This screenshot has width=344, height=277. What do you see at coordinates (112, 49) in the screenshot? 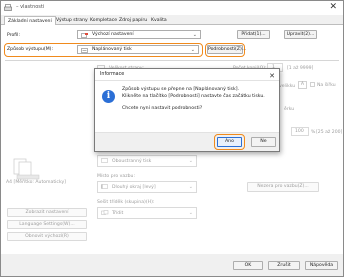
I see `output-method-value: Naplánovaný tisk` at bounding box center [112, 49].